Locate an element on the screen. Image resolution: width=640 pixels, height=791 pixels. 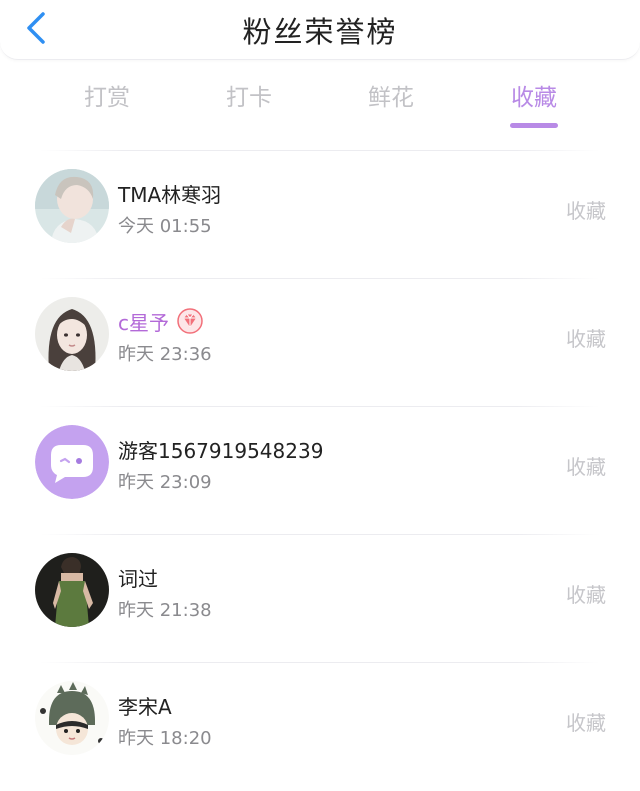
name-line: c星予 is located at coordinates (160, 321).